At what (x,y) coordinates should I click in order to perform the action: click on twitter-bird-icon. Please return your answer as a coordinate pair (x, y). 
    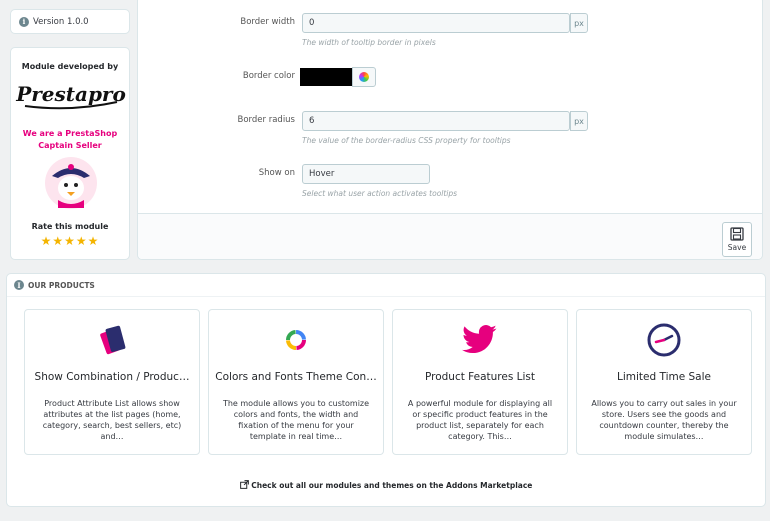
    Looking at the image, I should click on (480, 340).